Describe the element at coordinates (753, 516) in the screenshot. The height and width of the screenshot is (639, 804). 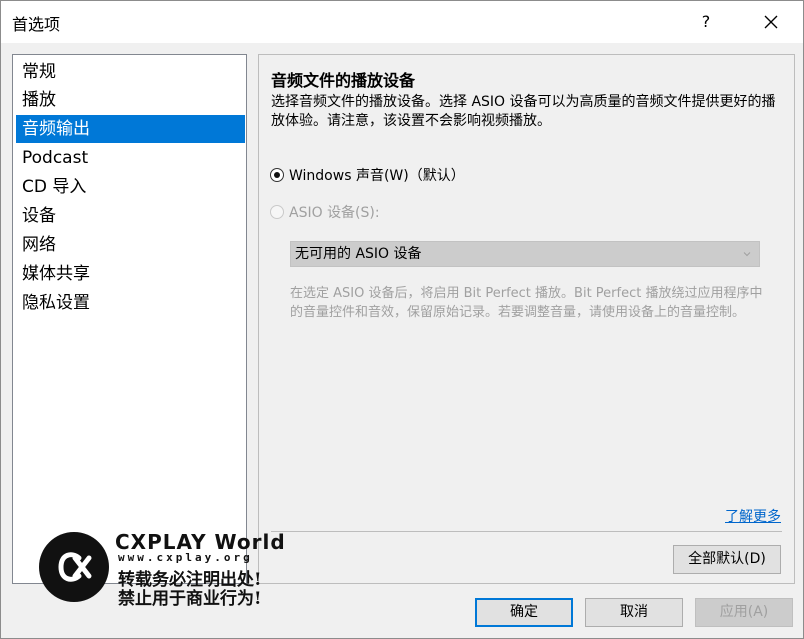
I see `learn-more-link: 了解更多` at that location.